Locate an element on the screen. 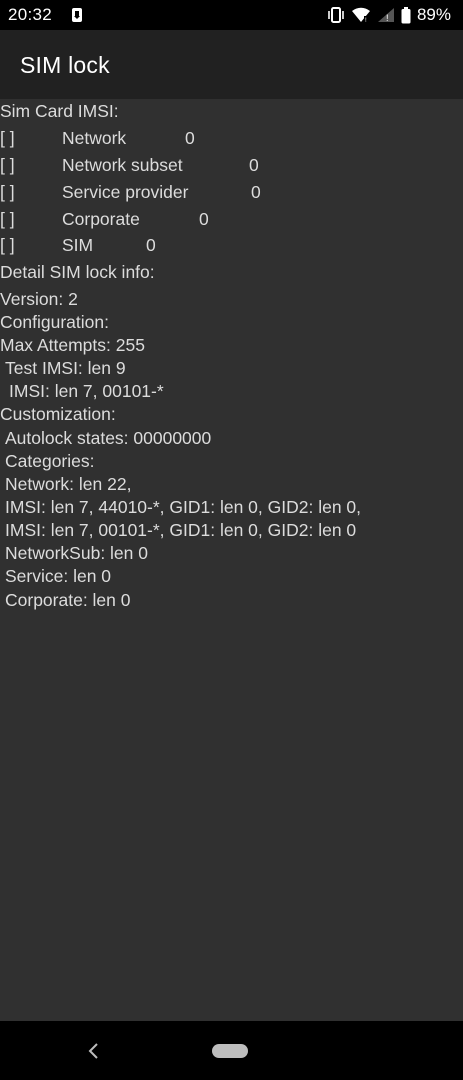 Image resolution: width=463 pixels, height=1080 pixels. wifi-icon: ! is located at coordinates (360, 15).